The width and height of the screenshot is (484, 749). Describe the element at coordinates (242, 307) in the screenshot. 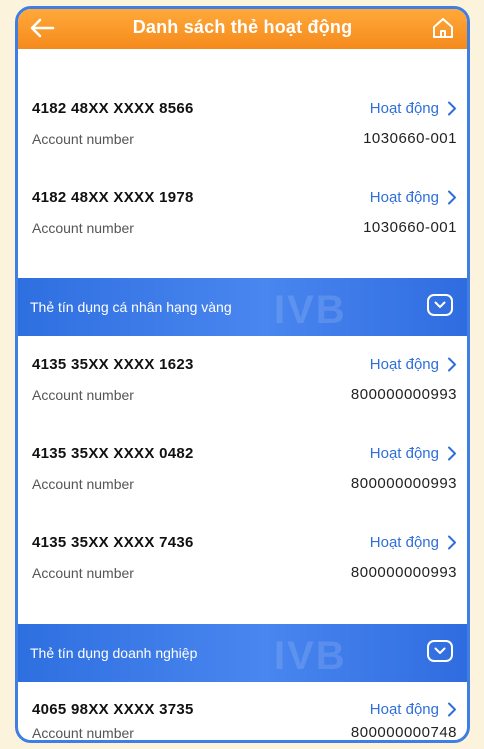

I see `section-header-gold-credit: IVB Thẻ tín dụng cá nhân hạng vàng` at that location.